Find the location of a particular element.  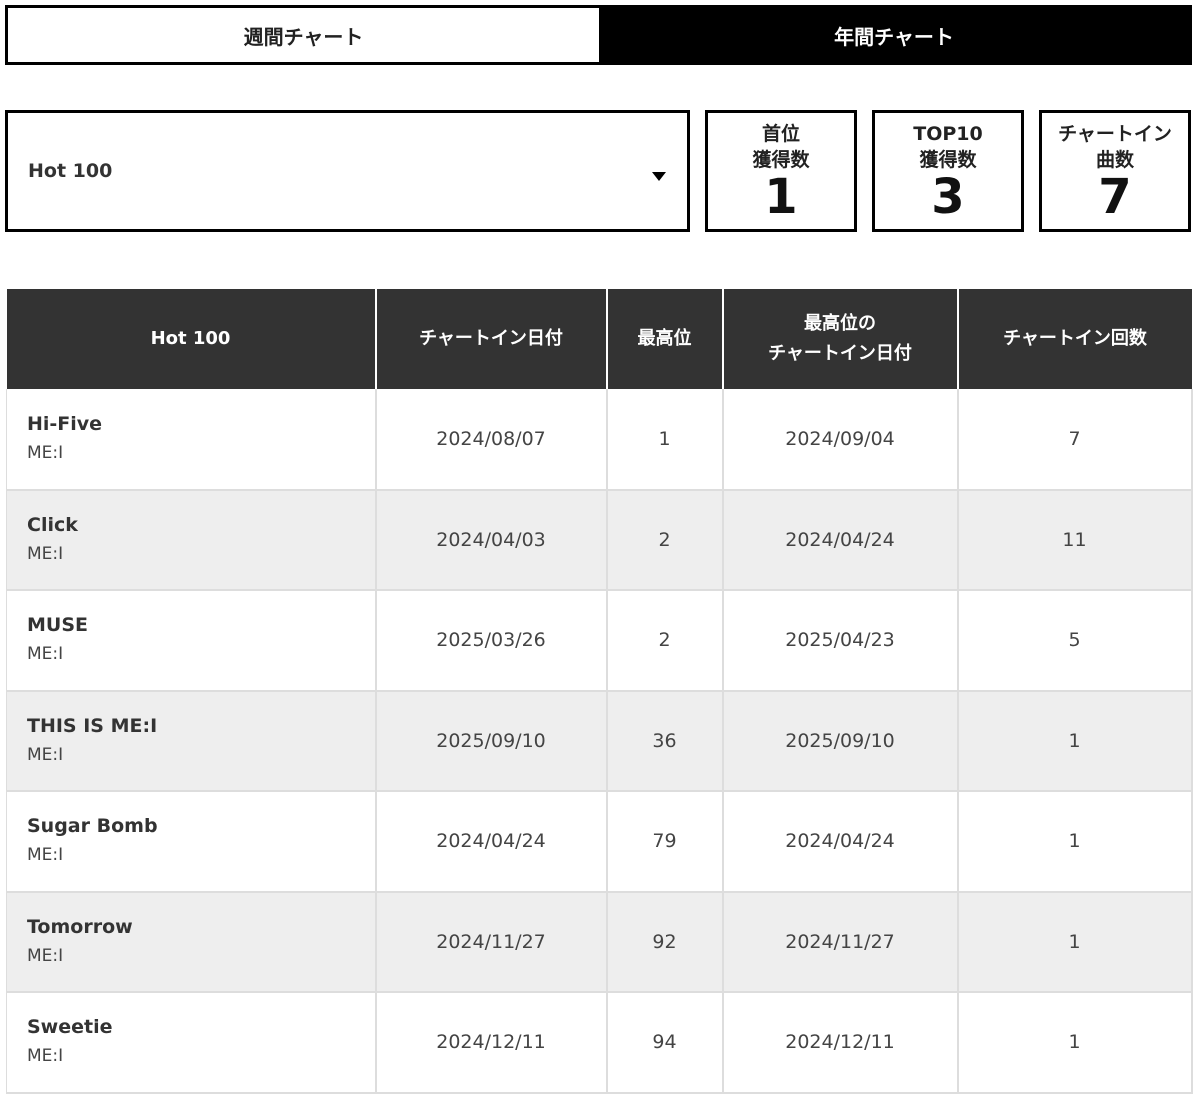

peak-position-cell: 1 is located at coordinates (665, 440).